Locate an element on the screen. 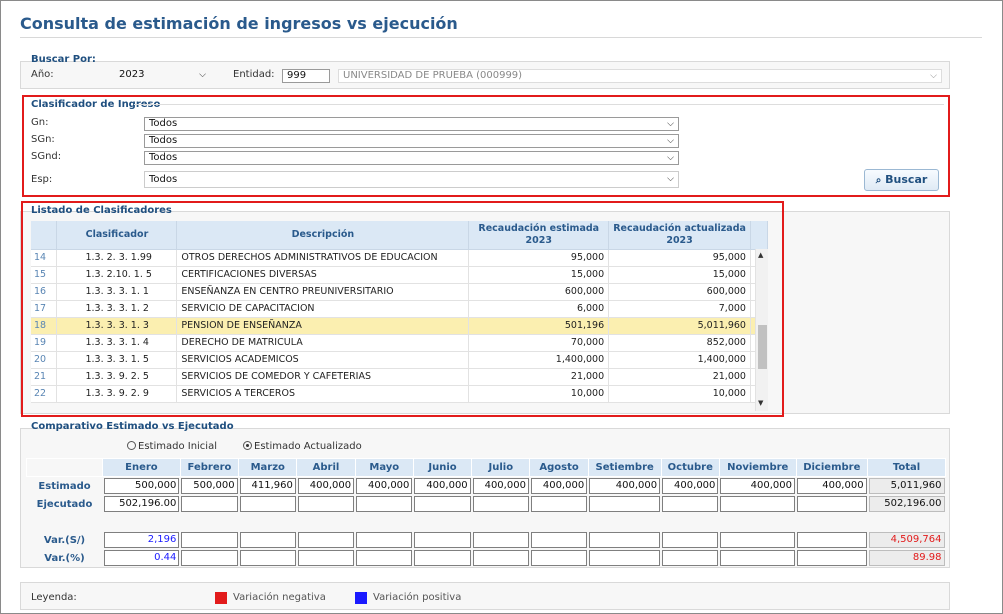 The image size is (1003, 614). row-number: 16 is located at coordinates (44, 292).